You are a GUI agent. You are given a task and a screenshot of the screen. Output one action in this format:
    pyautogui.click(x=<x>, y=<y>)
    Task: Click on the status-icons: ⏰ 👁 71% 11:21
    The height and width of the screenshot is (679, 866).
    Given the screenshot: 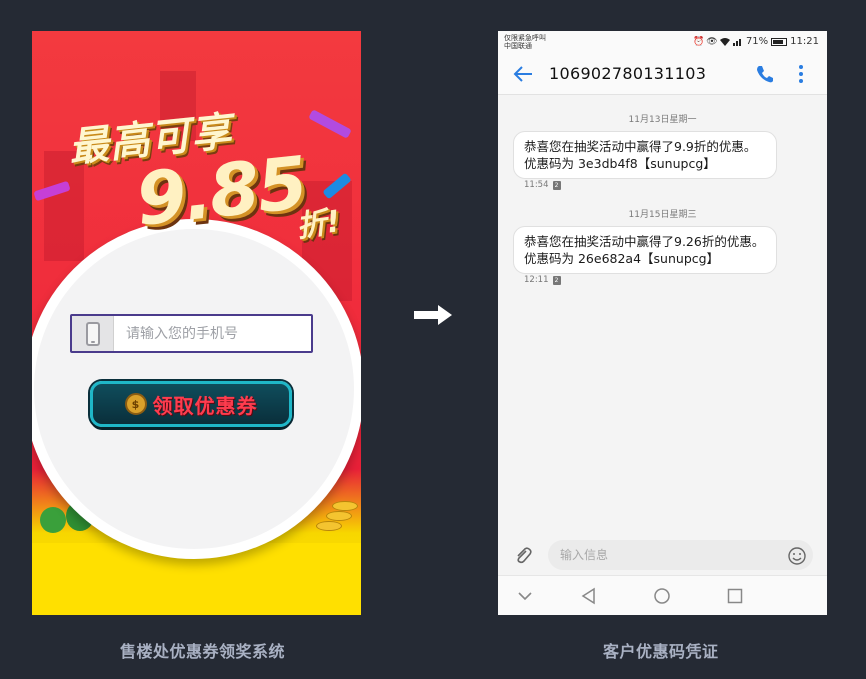 What is the action you would take?
    pyautogui.click(x=756, y=41)
    